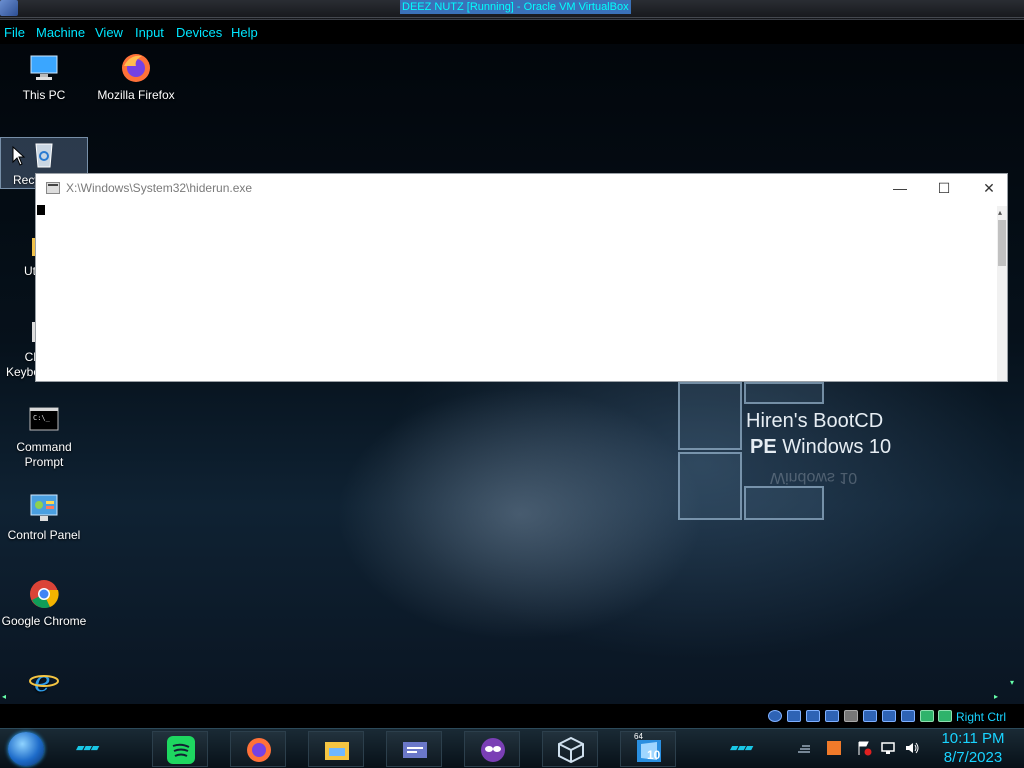 Image resolution: width=1024 pixels, height=768 pixels. Describe the element at coordinates (981, 717) in the screenshot. I see `host-key-label: Right Ctrl` at that location.